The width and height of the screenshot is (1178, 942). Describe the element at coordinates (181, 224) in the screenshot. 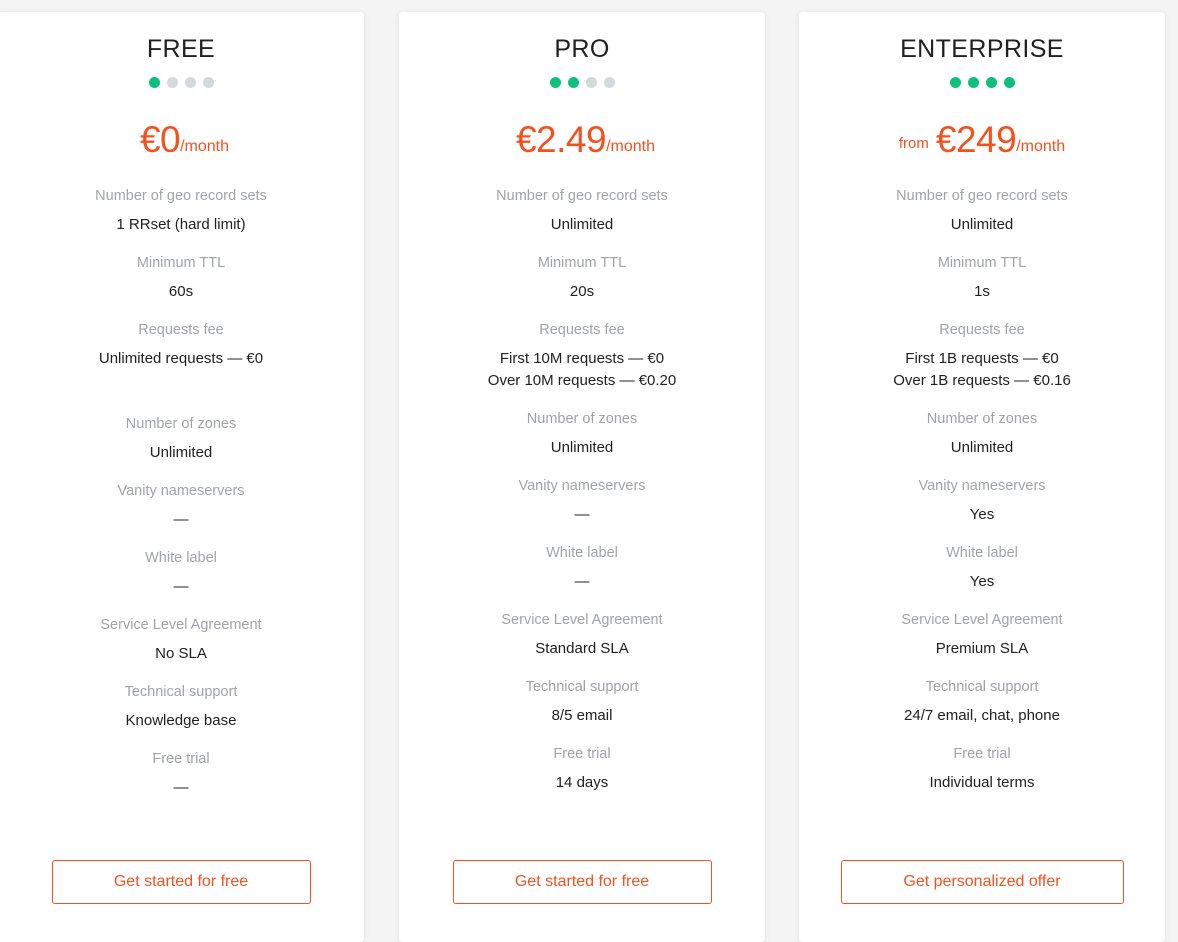

I see `feature-value: 1 RRset (hard limit)` at that location.